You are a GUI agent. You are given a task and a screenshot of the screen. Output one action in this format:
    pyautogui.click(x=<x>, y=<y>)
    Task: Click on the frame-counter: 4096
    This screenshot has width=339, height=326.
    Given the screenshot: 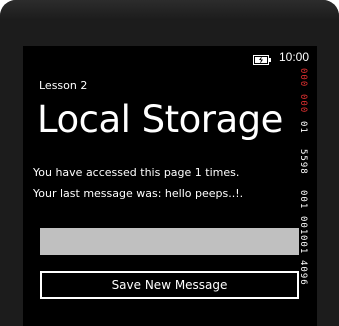 What is the action you would take?
    pyautogui.click(x=307, y=273)
    